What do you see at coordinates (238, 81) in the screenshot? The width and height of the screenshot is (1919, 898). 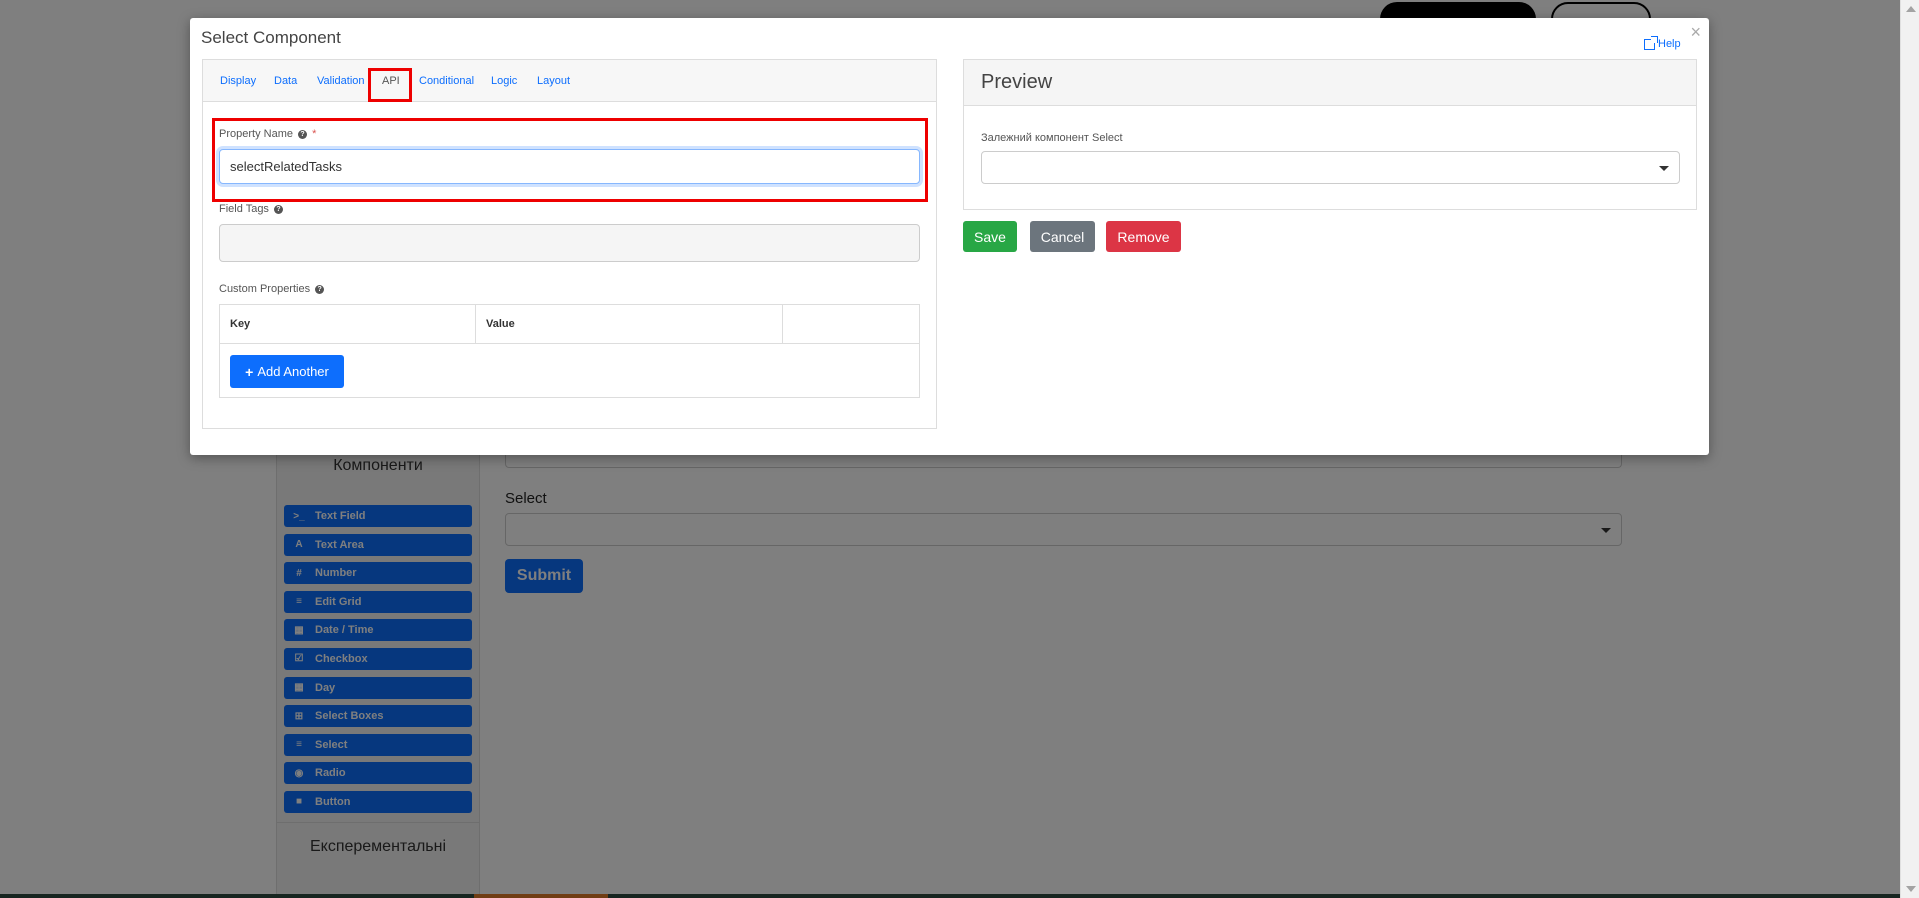 I see `tab-display: Display` at bounding box center [238, 81].